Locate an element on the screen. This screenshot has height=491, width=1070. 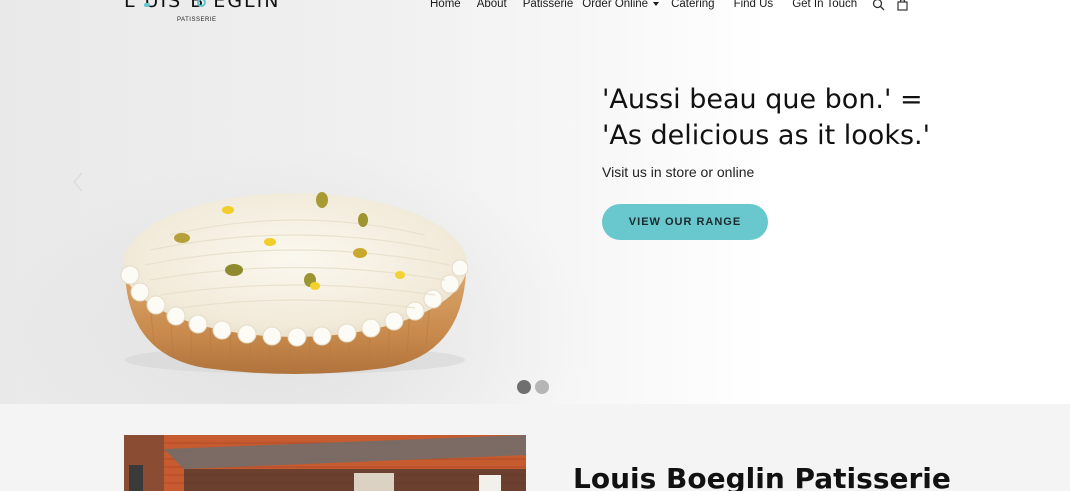
nav-item-label: Catering is located at coordinates (693, 5).